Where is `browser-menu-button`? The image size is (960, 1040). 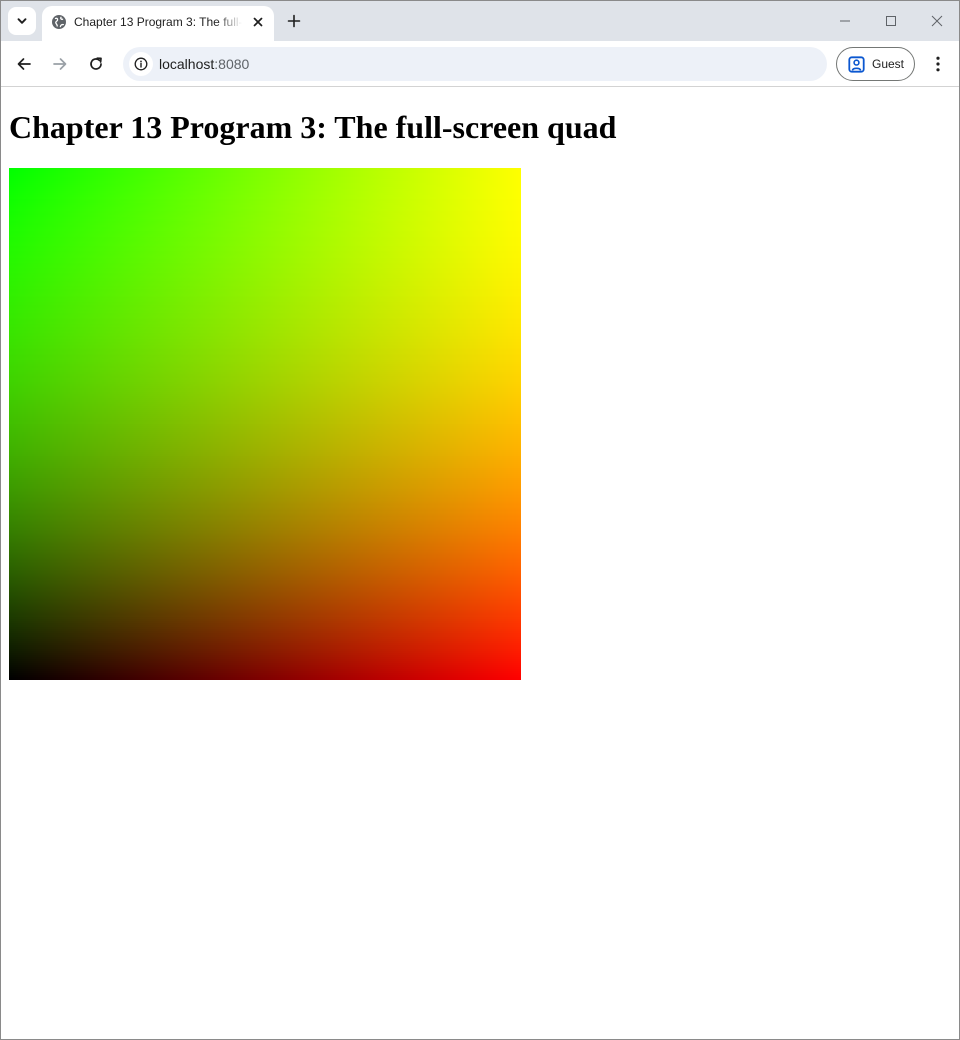 browser-menu-button is located at coordinates (938, 64).